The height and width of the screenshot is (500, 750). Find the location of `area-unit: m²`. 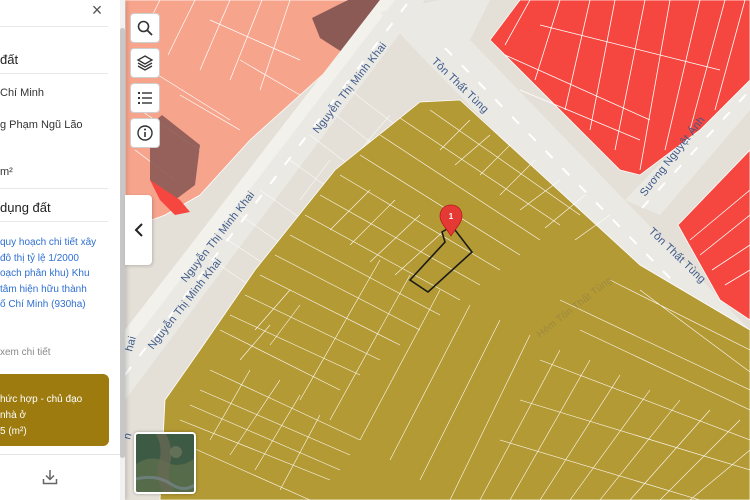

area-unit: m² is located at coordinates (6, 172).